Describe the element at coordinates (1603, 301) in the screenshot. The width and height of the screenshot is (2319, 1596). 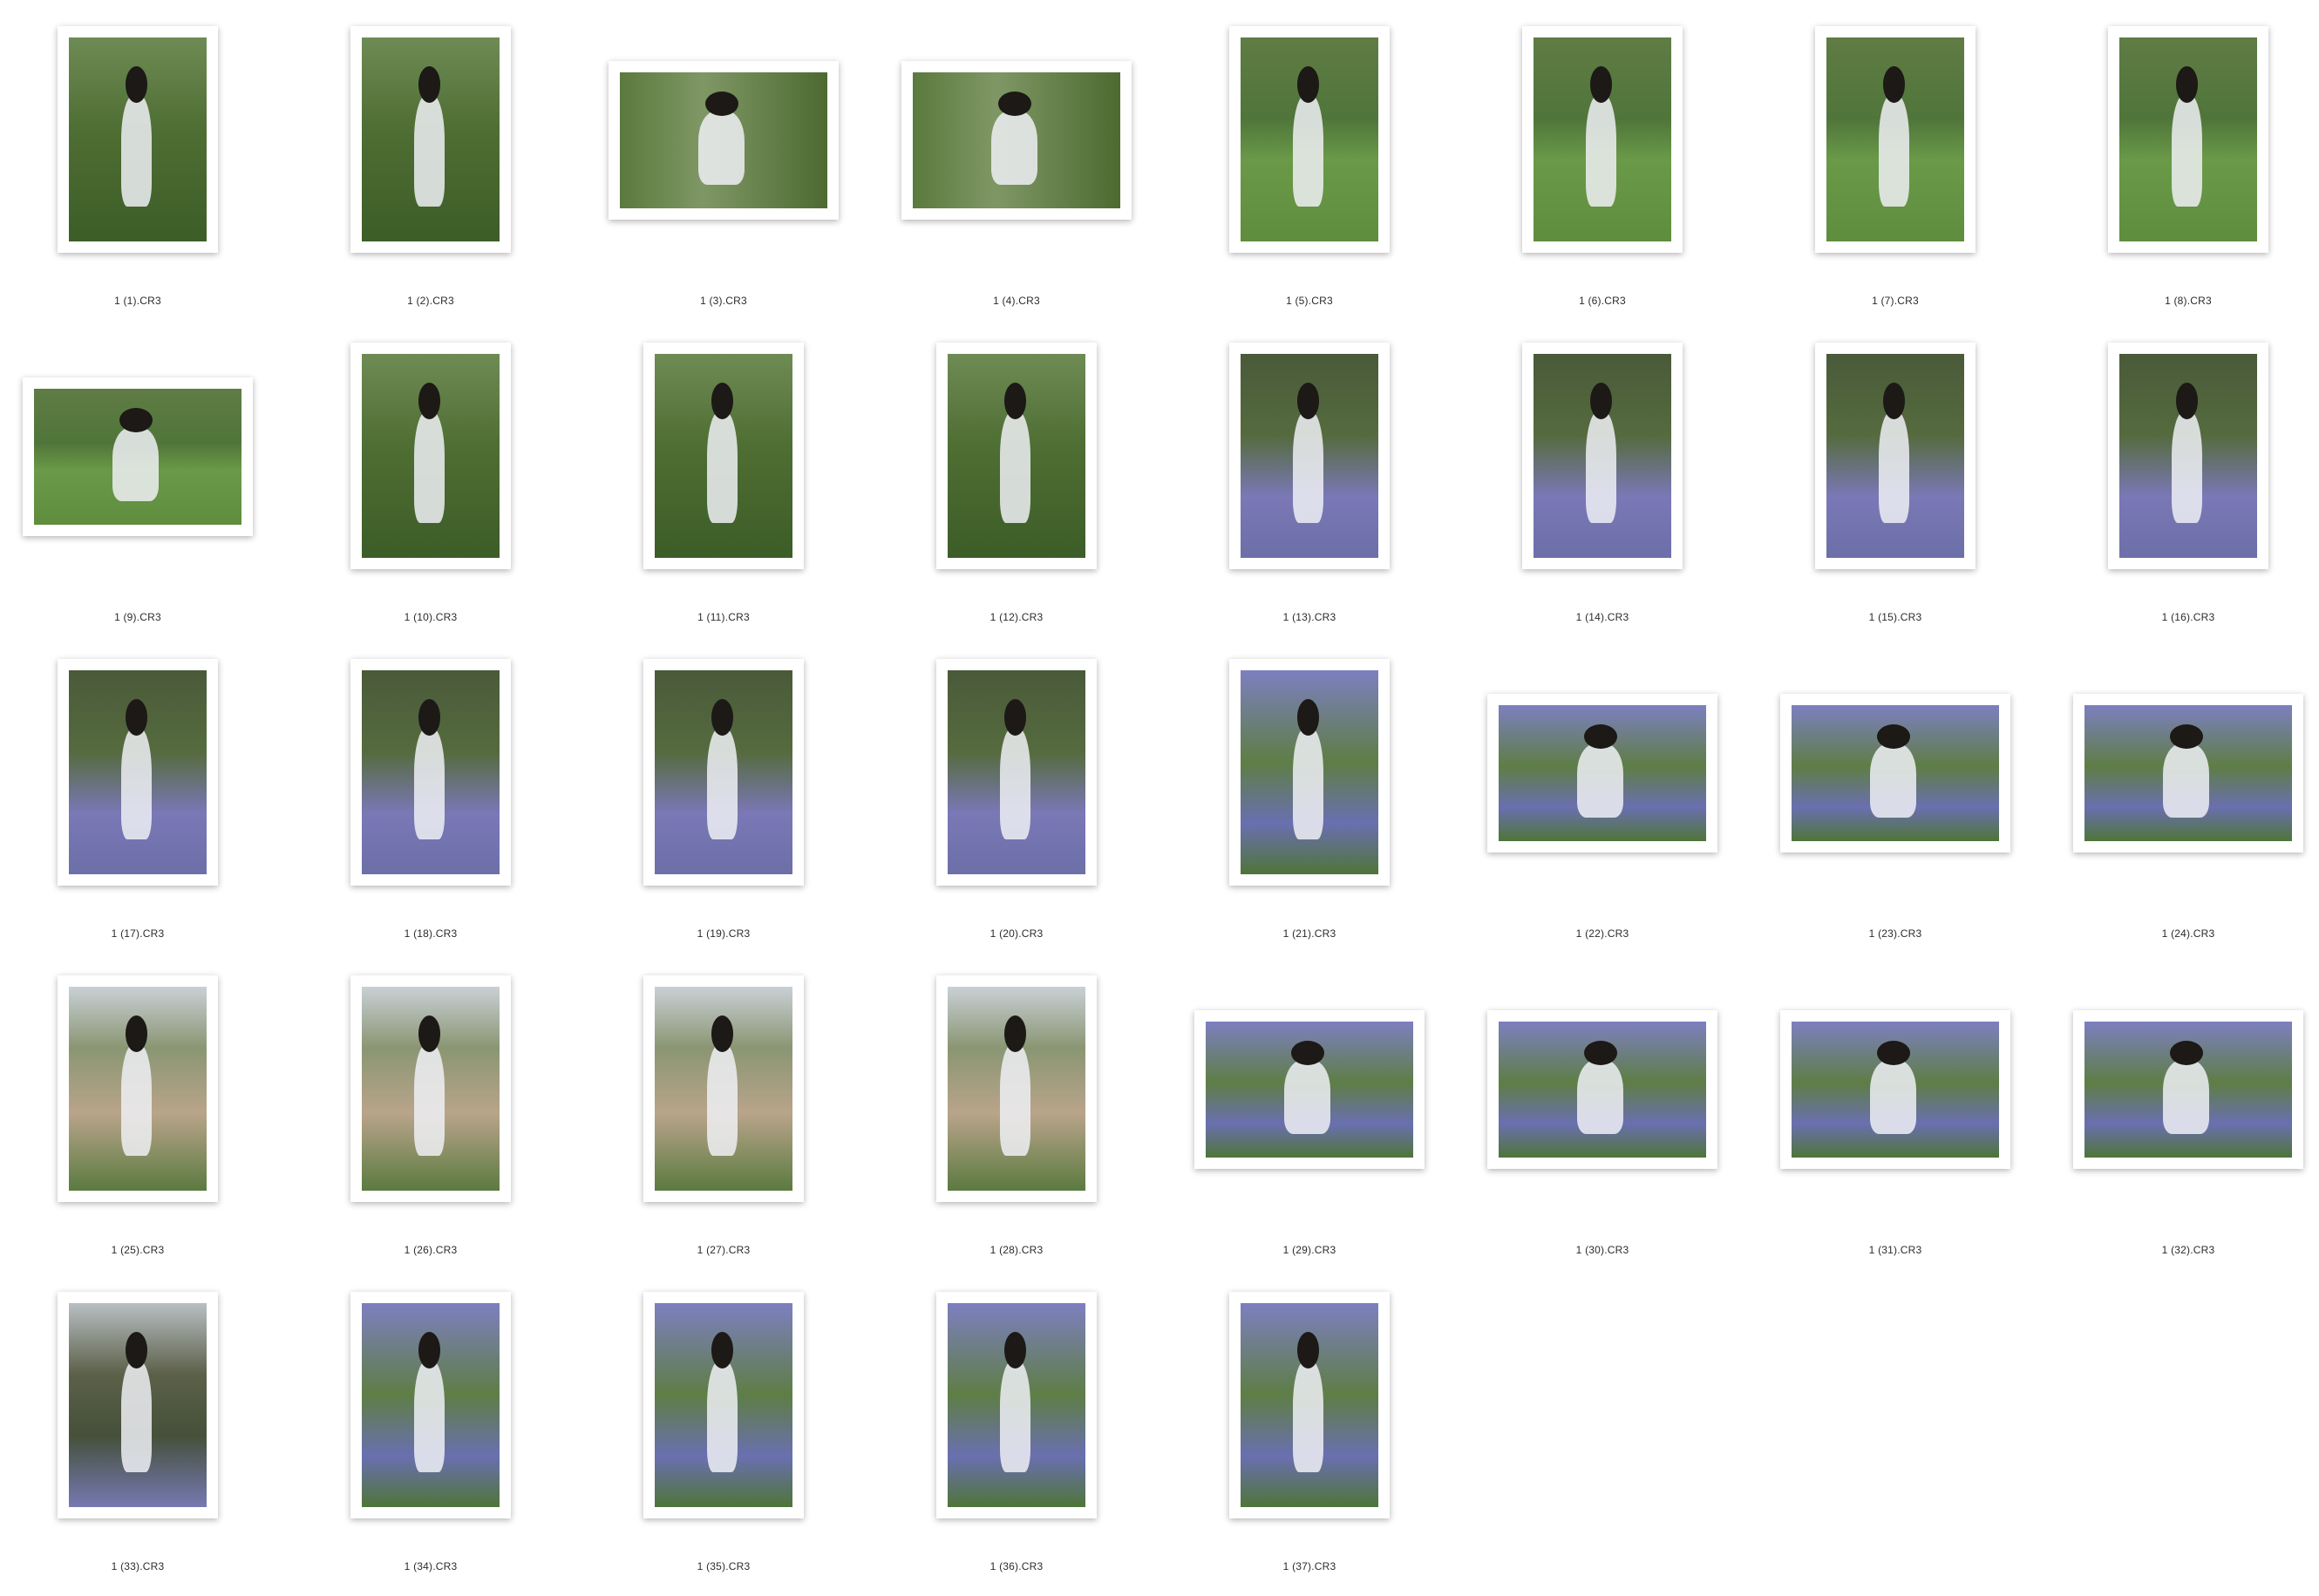
I see `file-name-label: 1 (6).CR3` at that location.